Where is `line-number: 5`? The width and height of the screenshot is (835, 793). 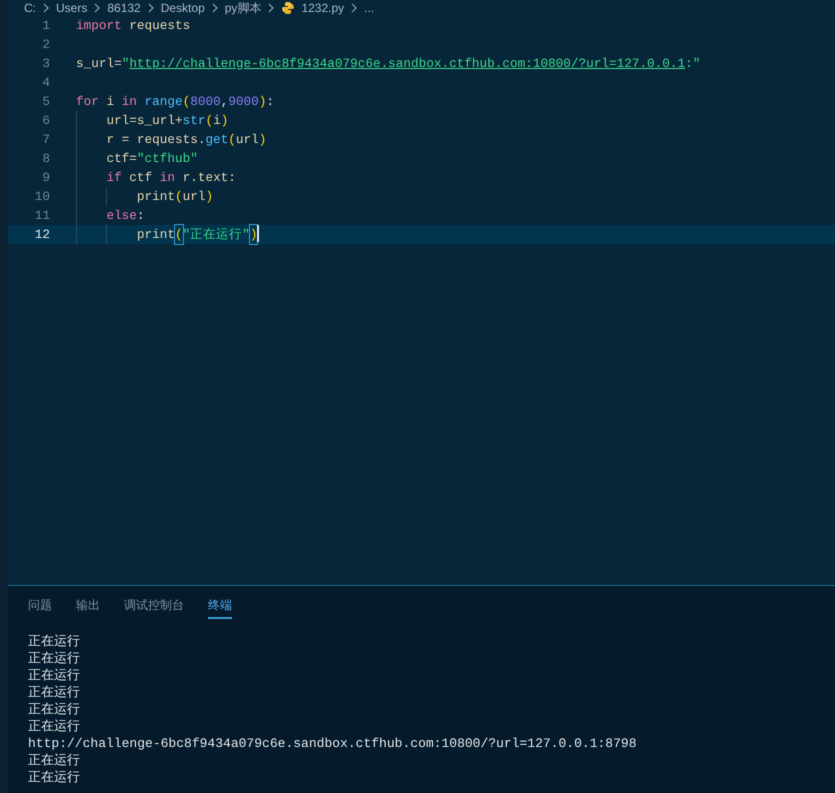
line-number: 5 is located at coordinates (45, 101).